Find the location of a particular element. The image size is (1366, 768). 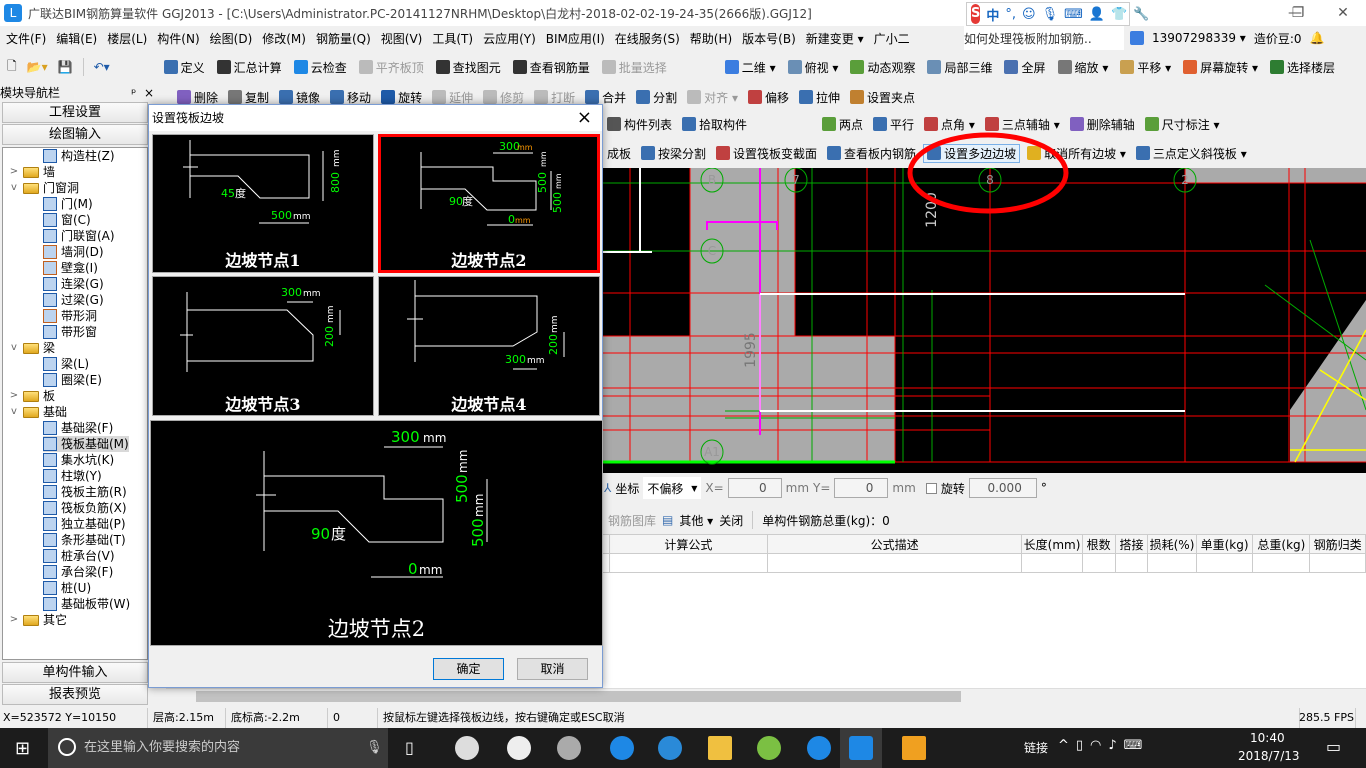

tree-item: 独立基础(P) is located at coordinates (84, 524).